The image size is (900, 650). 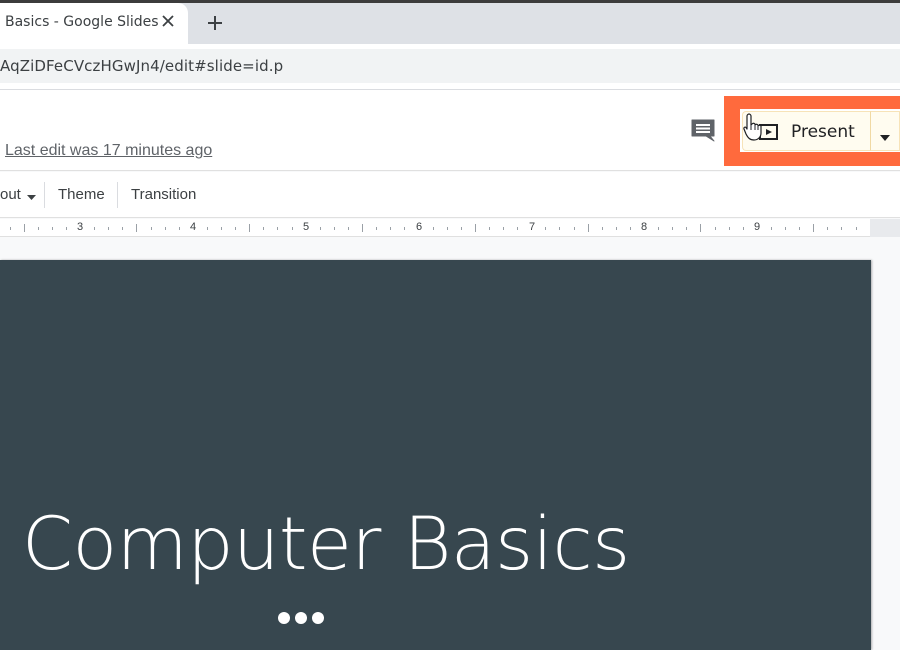 What do you see at coordinates (326, 544) in the screenshot?
I see `slide-title: Computer Basics` at bounding box center [326, 544].